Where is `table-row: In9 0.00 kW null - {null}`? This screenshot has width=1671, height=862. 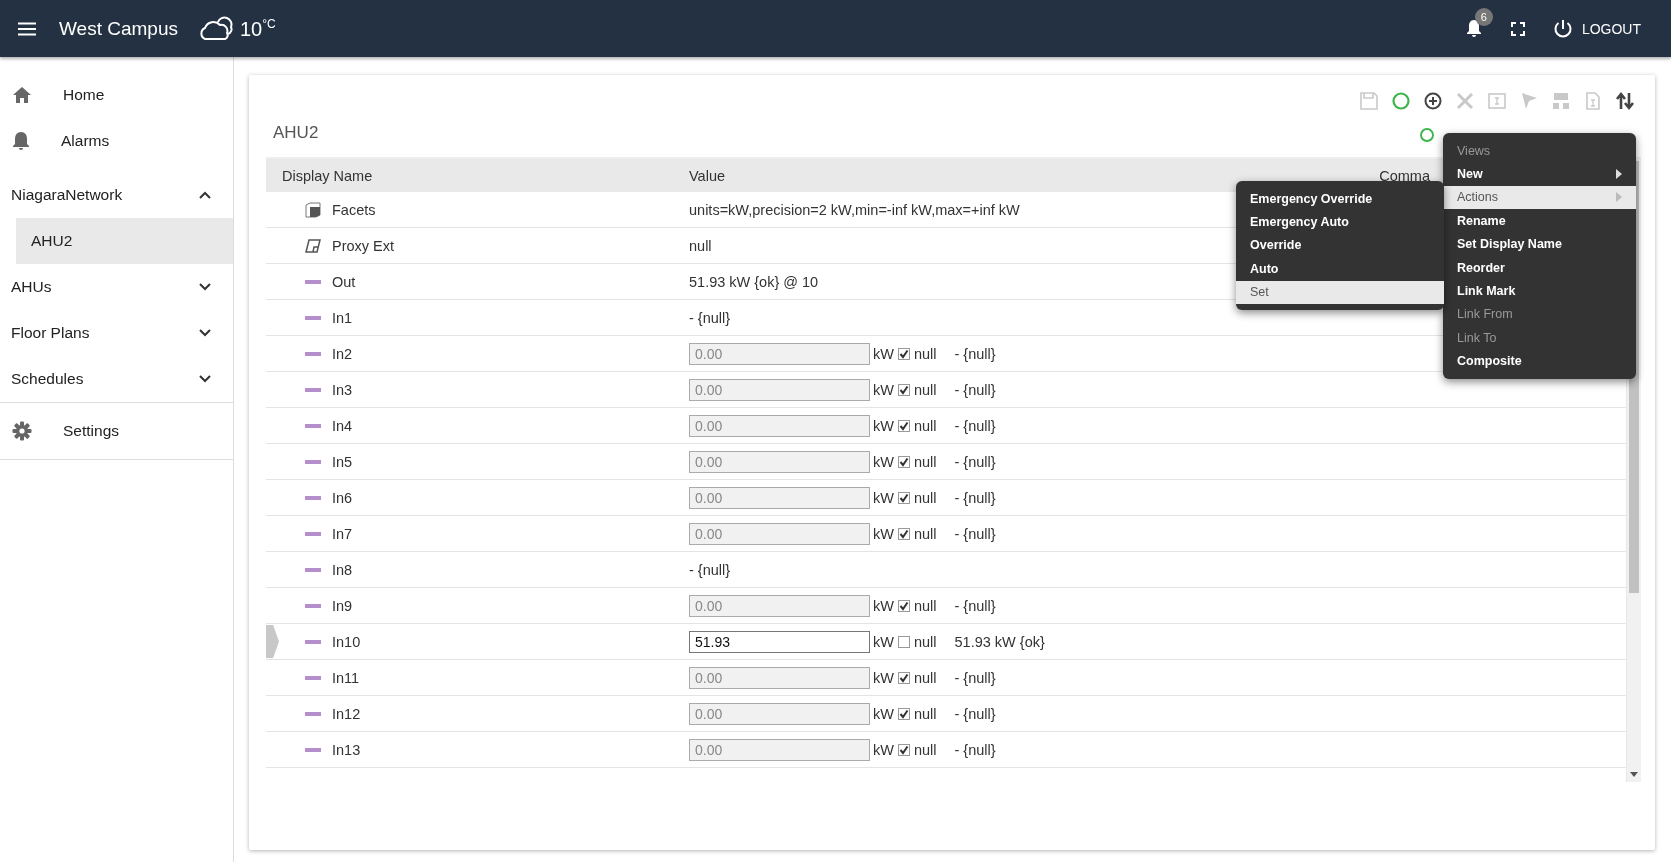
table-row: In9 0.00 kW null - {null} is located at coordinates (946, 606).